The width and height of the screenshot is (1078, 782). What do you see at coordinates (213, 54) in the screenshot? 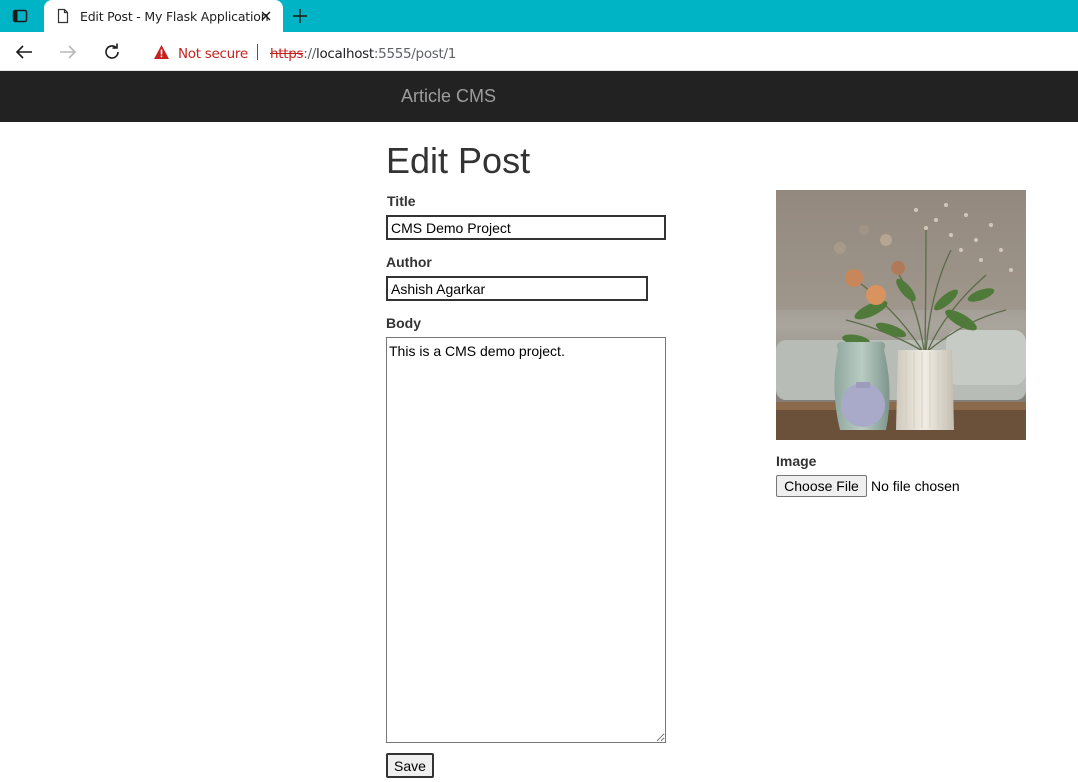
I see `security-indicator: Not secure` at bounding box center [213, 54].